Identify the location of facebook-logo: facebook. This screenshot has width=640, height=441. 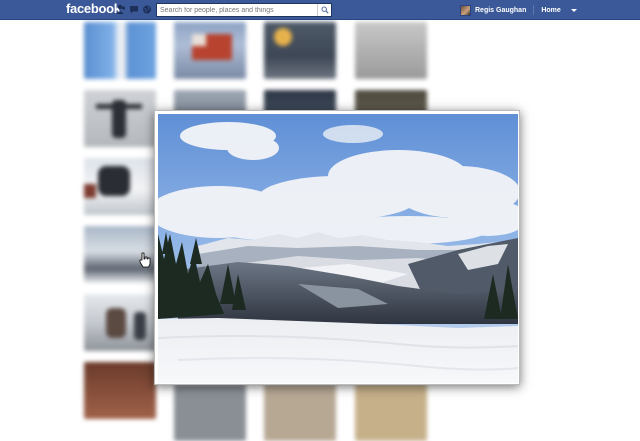
(93, 8).